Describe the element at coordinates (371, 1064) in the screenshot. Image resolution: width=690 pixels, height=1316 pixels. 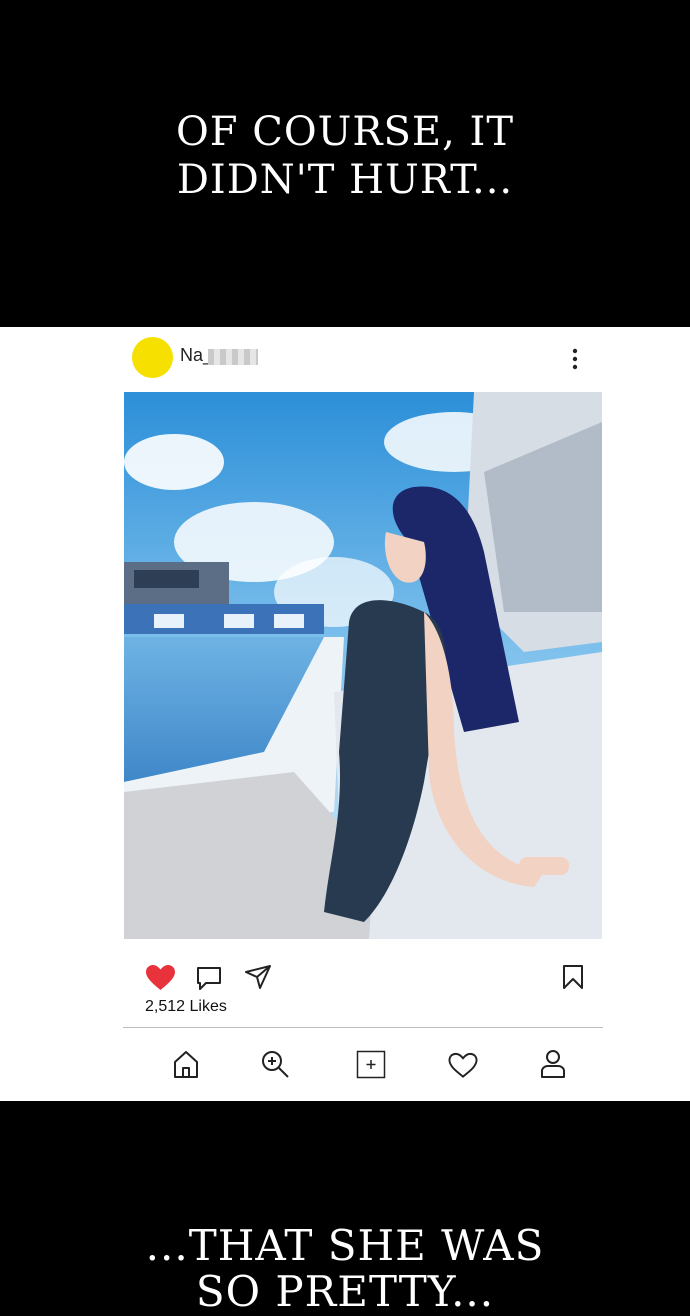
I see `add-post-icon` at that location.